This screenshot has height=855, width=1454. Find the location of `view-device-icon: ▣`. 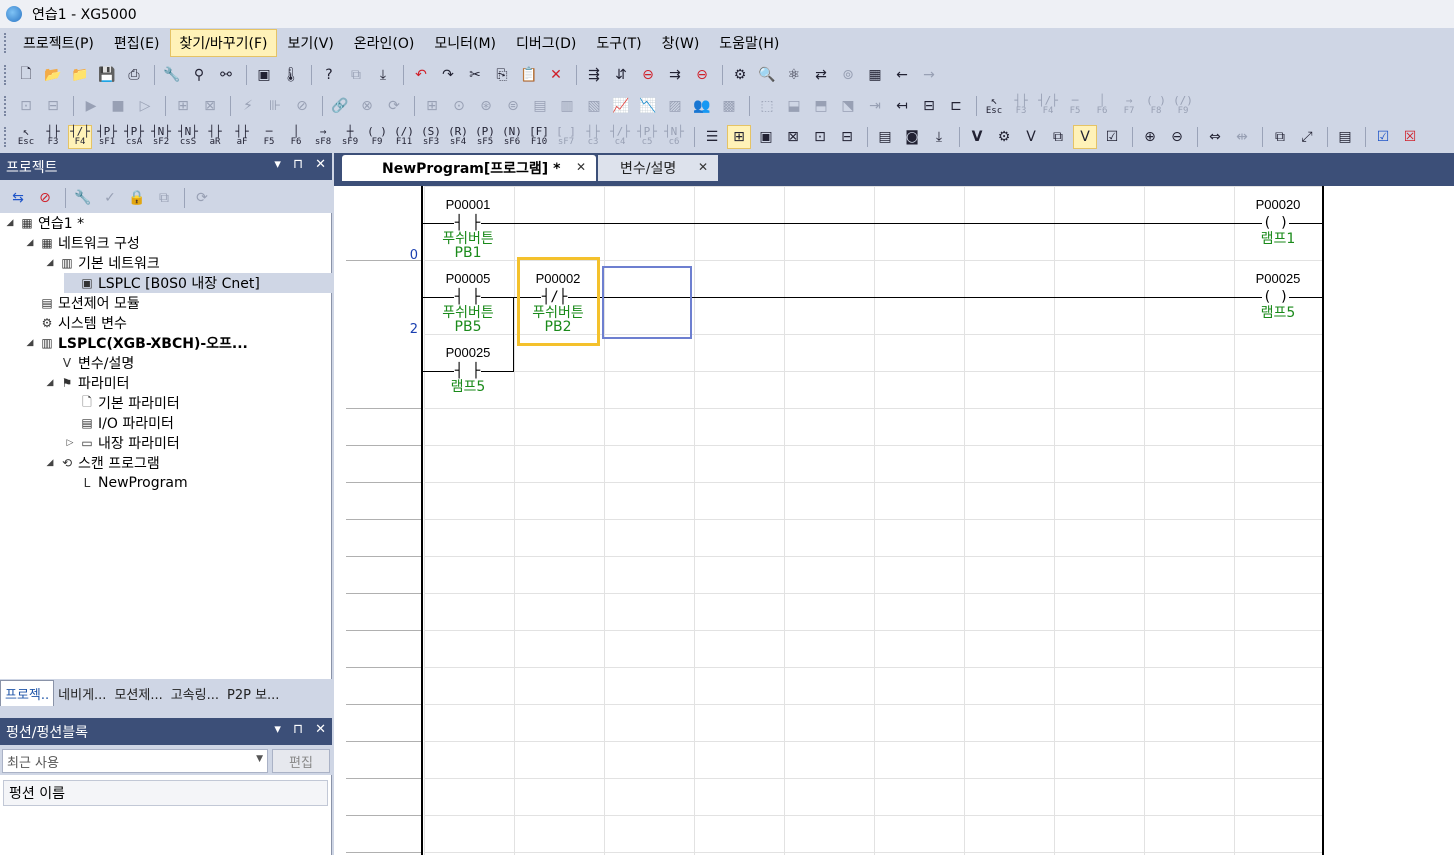

view-device-icon: ▣ is located at coordinates (766, 137).